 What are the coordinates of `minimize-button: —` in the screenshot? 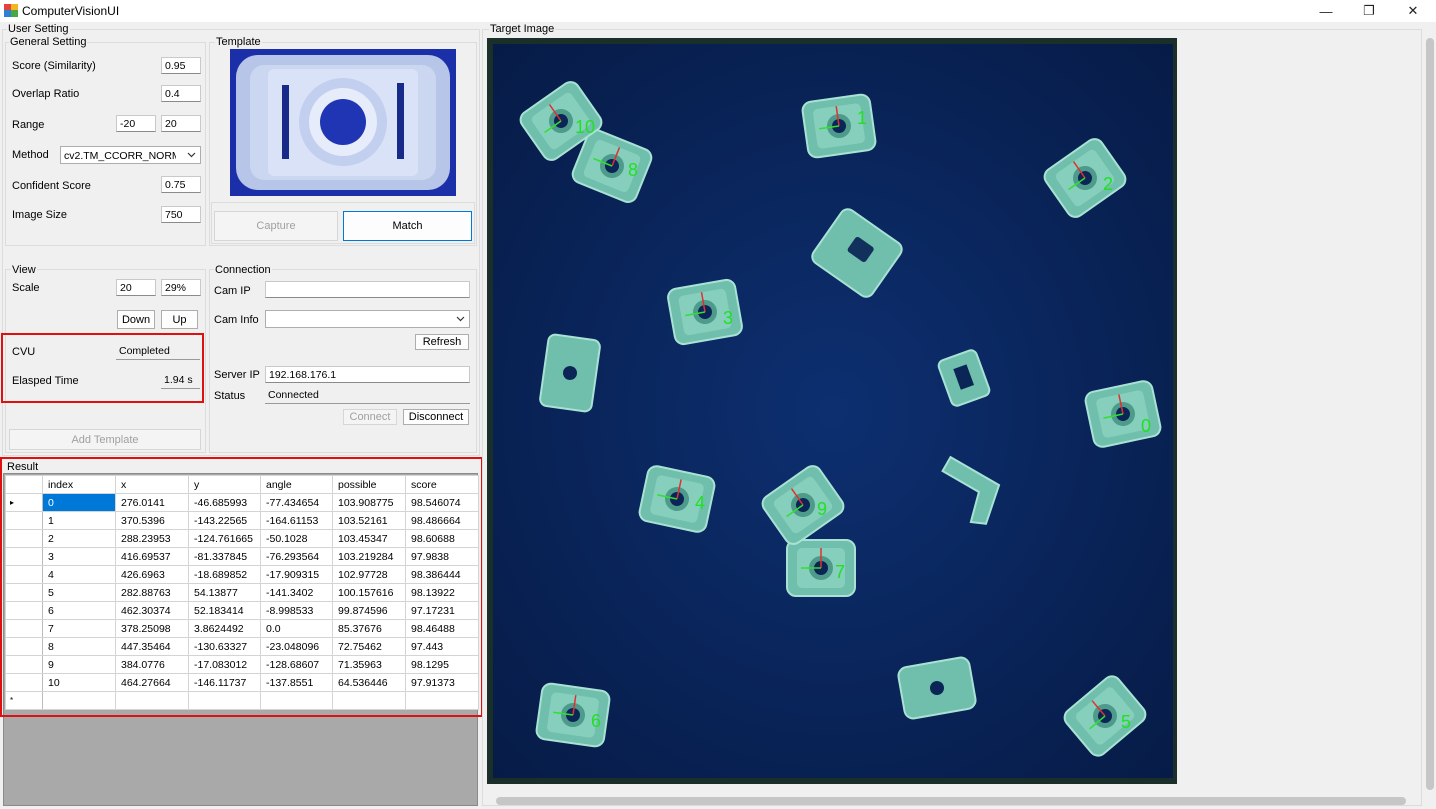 It's located at (1326, 11).